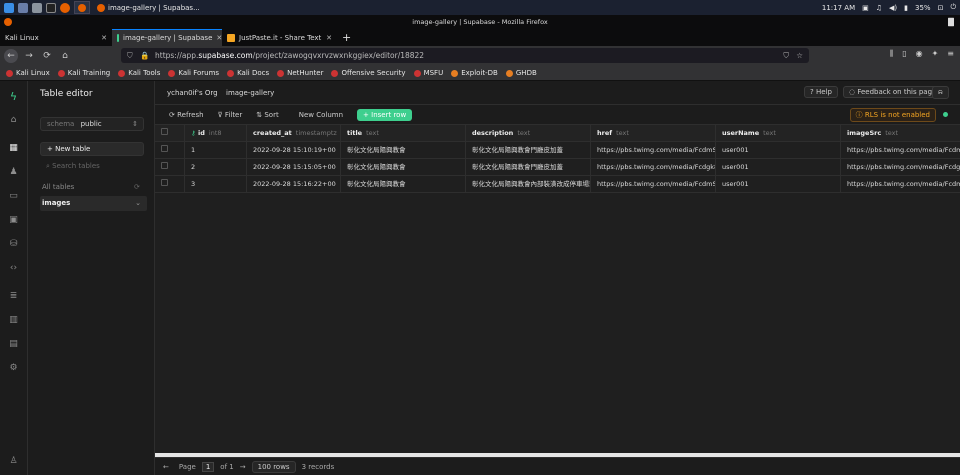 This screenshot has width=960, height=475. I want to click on new-column-button: New Column, so click(321, 115).